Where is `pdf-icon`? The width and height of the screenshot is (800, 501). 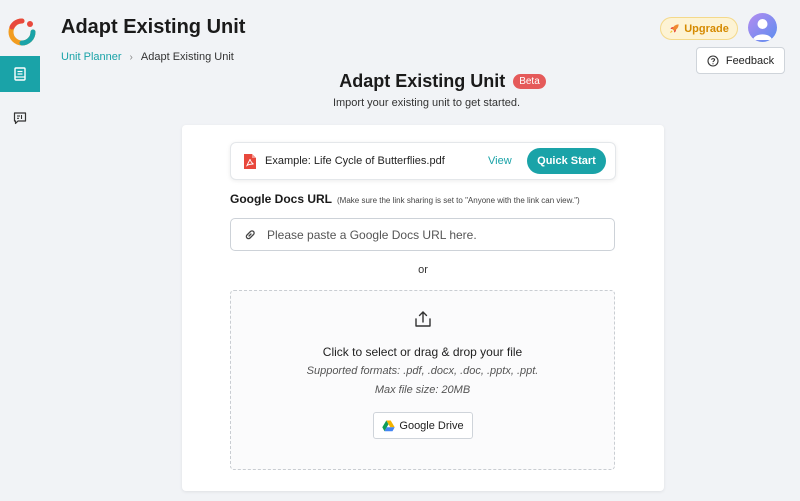
pdf-icon is located at coordinates (250, 161).